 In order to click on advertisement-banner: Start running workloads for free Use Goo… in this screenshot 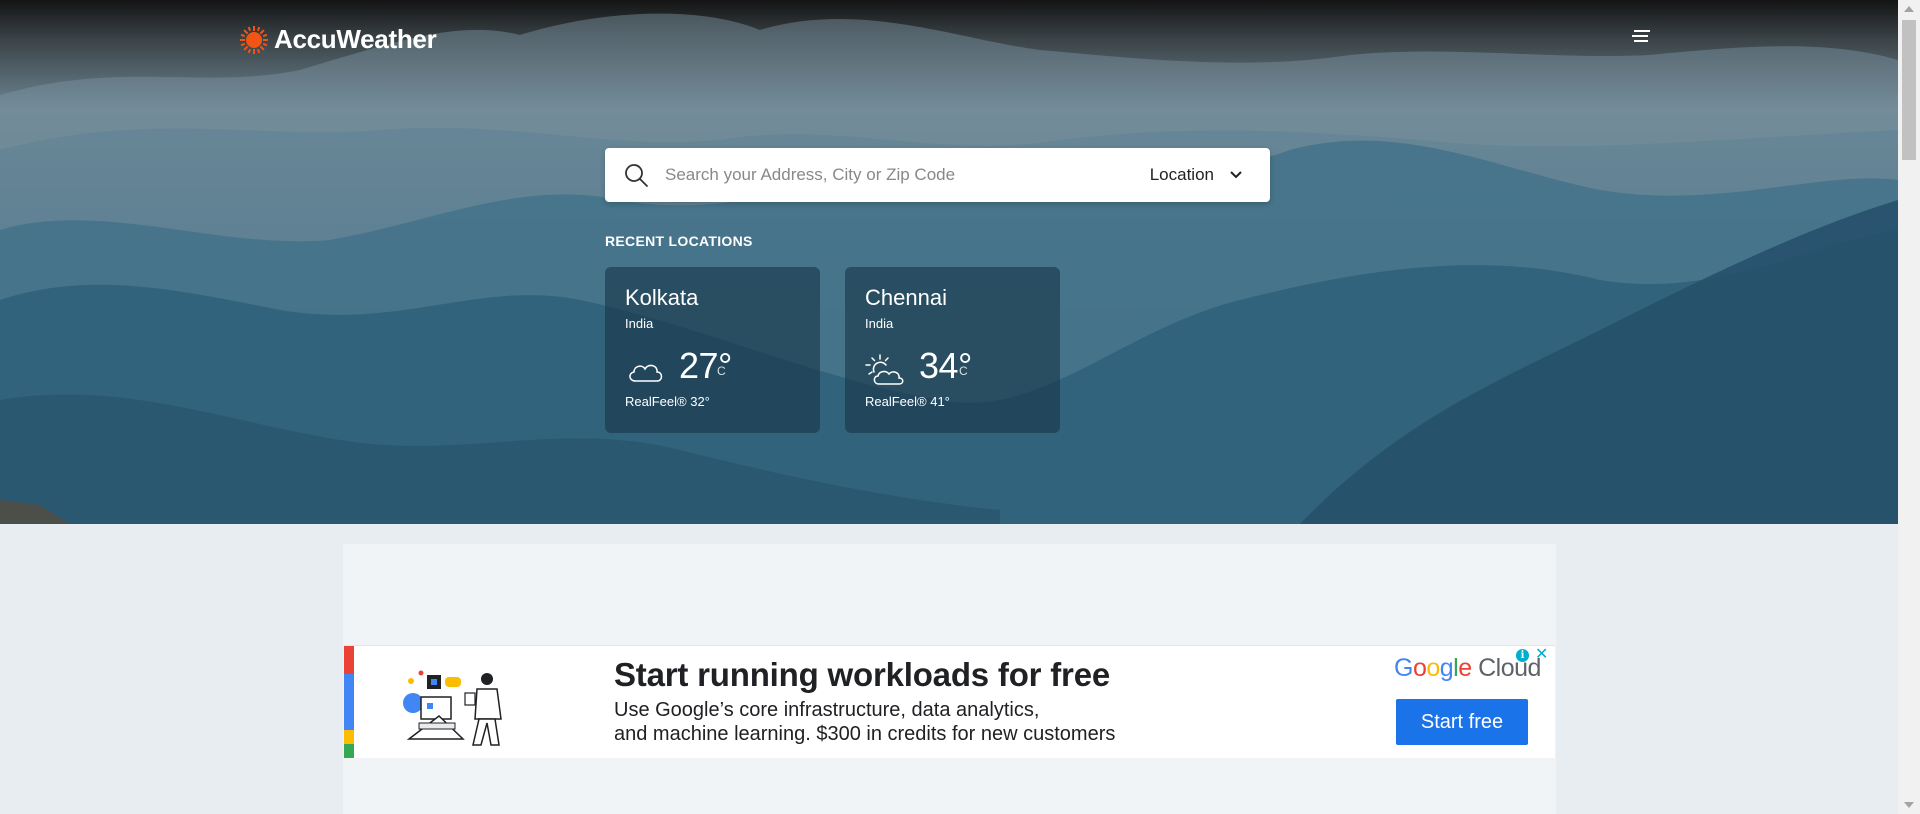, I will do `click(949, 701)`.